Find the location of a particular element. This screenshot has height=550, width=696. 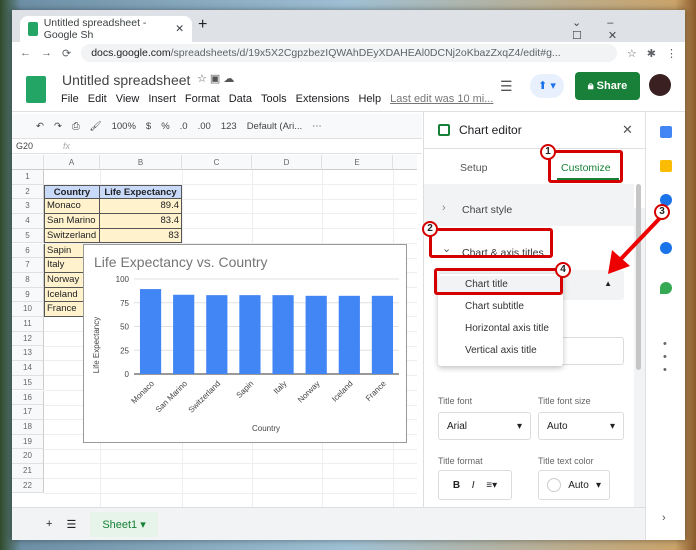

column-header: A is located at coordinates (72, 162).